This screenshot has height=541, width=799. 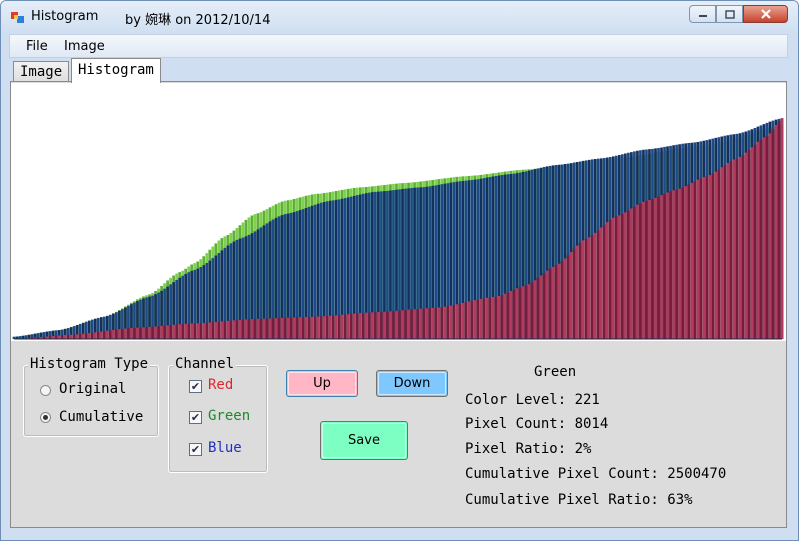 I want to click on checkbox-red: ✔, so click(x=195, y=386).